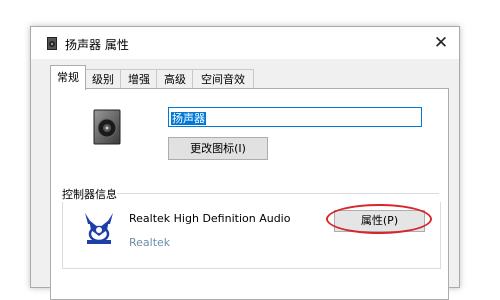 The image size is (500, 300). Describe the element at coordinates (150, 242) in the screenshot. I see `controller-vendor: Realtek` at that location.